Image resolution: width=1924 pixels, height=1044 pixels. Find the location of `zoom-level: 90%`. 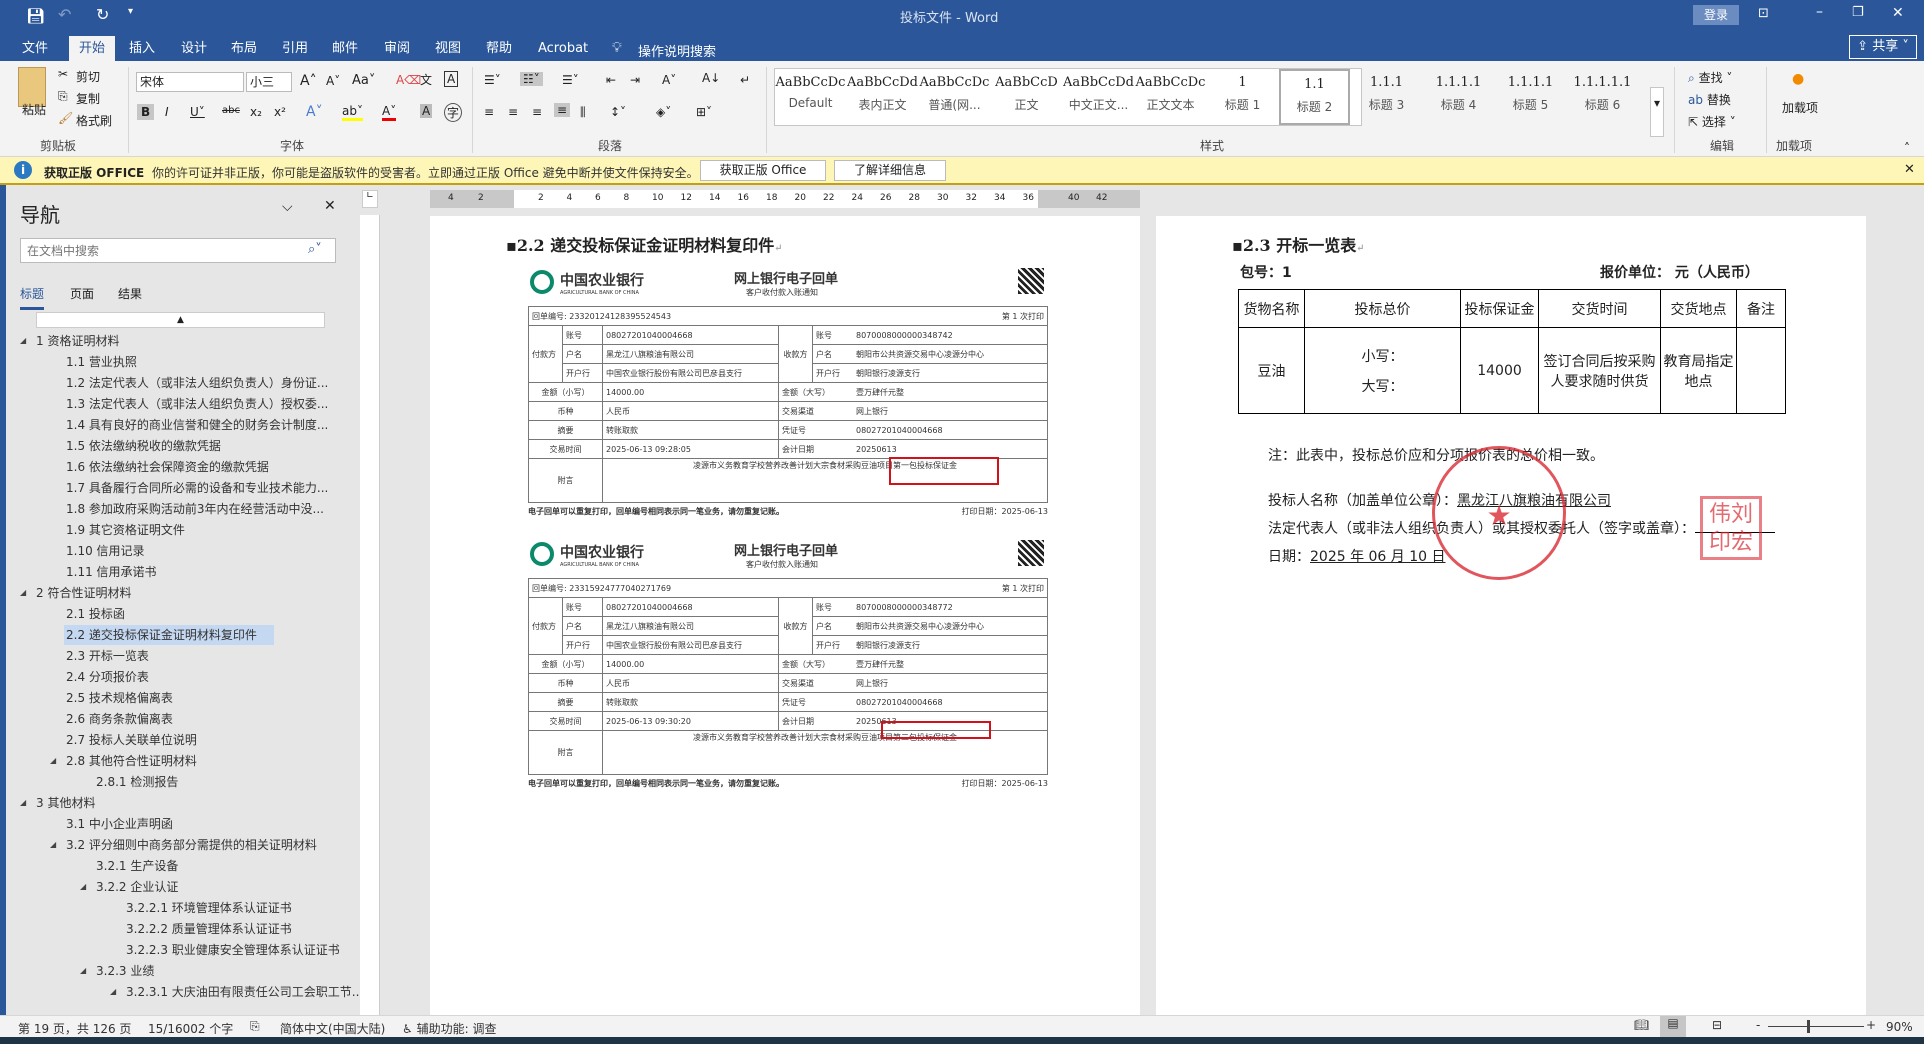

zoom-level: 90% is located at coordinates (1899, 1027).